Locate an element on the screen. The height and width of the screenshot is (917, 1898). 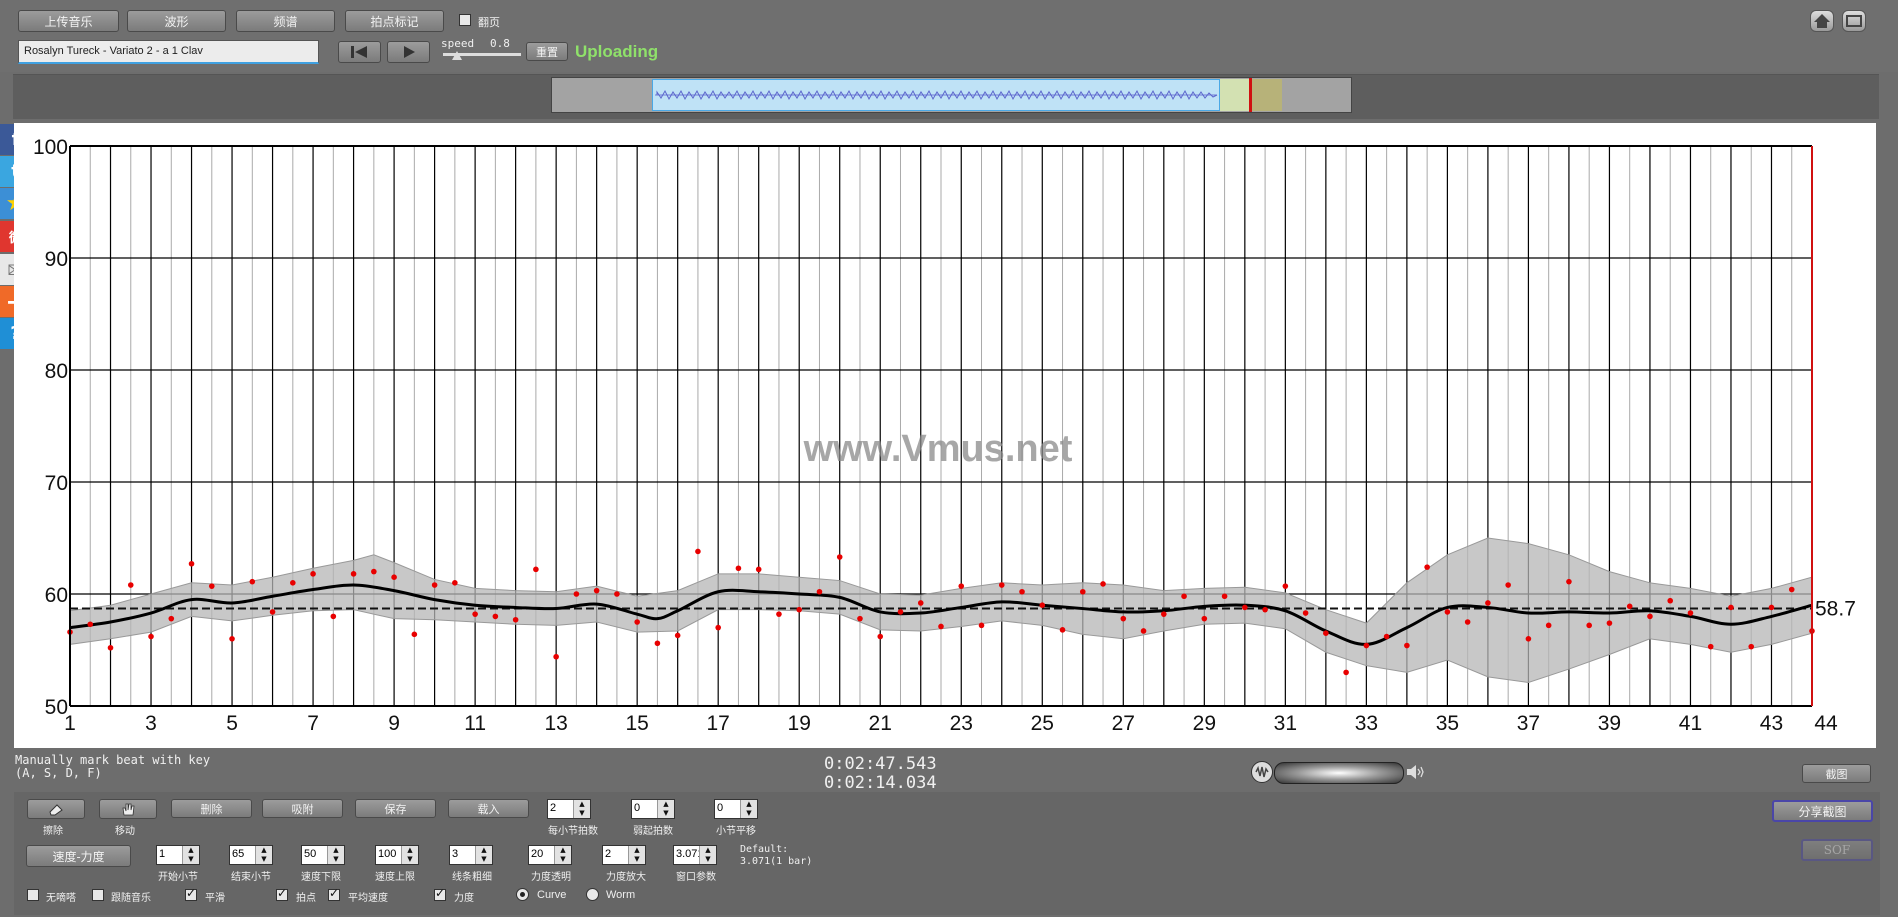
playhead-marker is located at coordinates (1250, 95).